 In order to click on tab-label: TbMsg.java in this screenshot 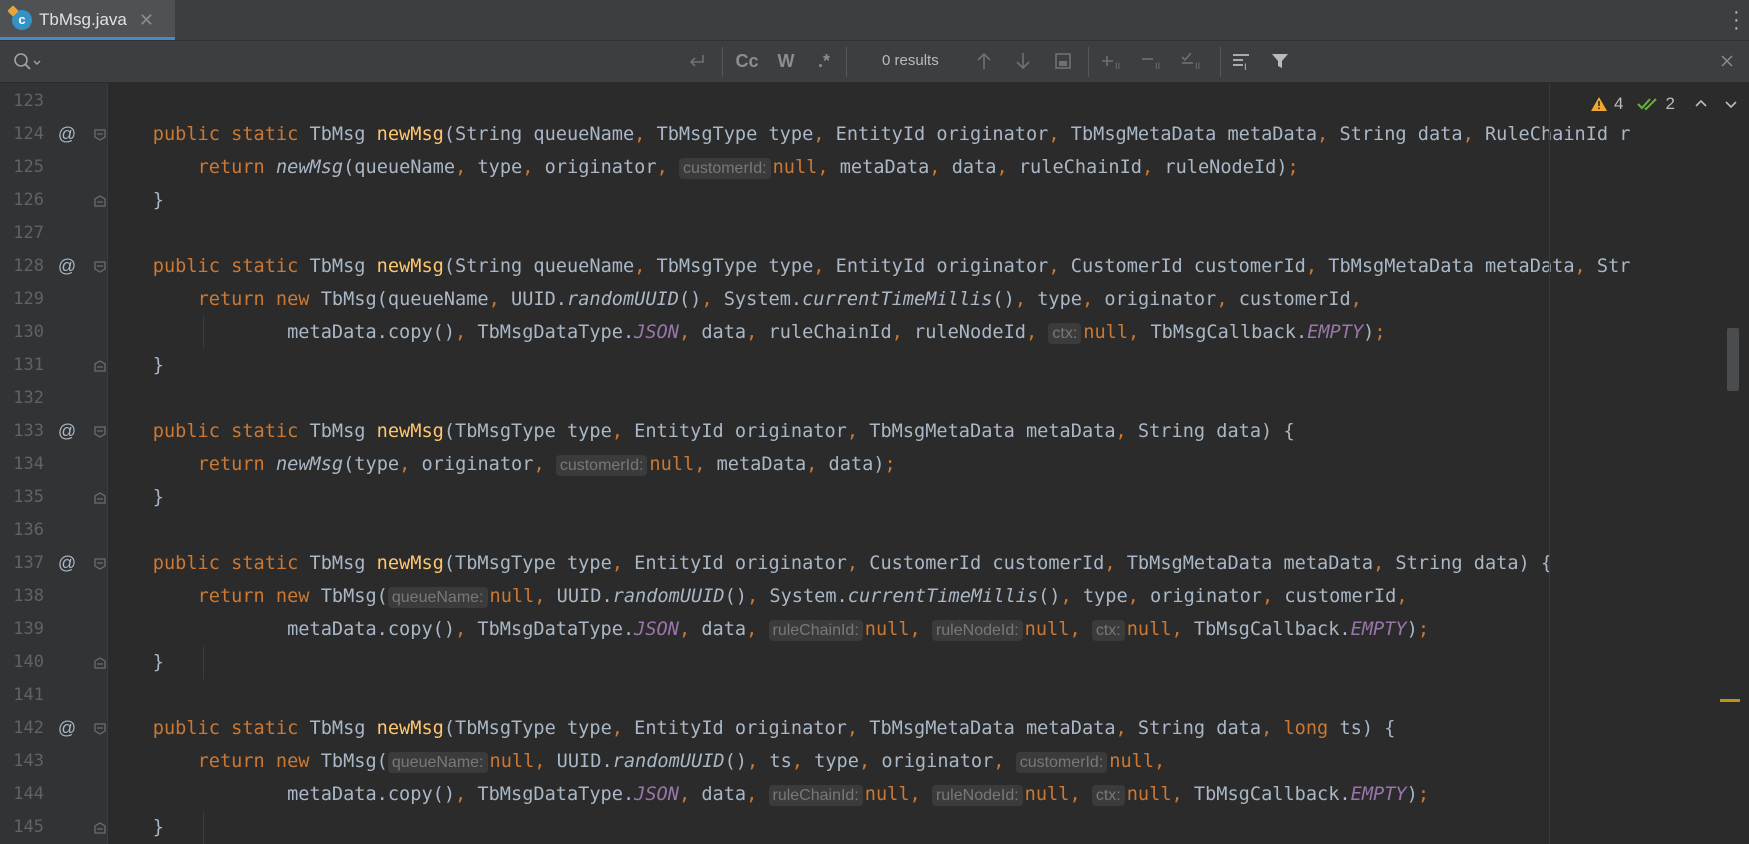, I will do `click(83, 19)`.